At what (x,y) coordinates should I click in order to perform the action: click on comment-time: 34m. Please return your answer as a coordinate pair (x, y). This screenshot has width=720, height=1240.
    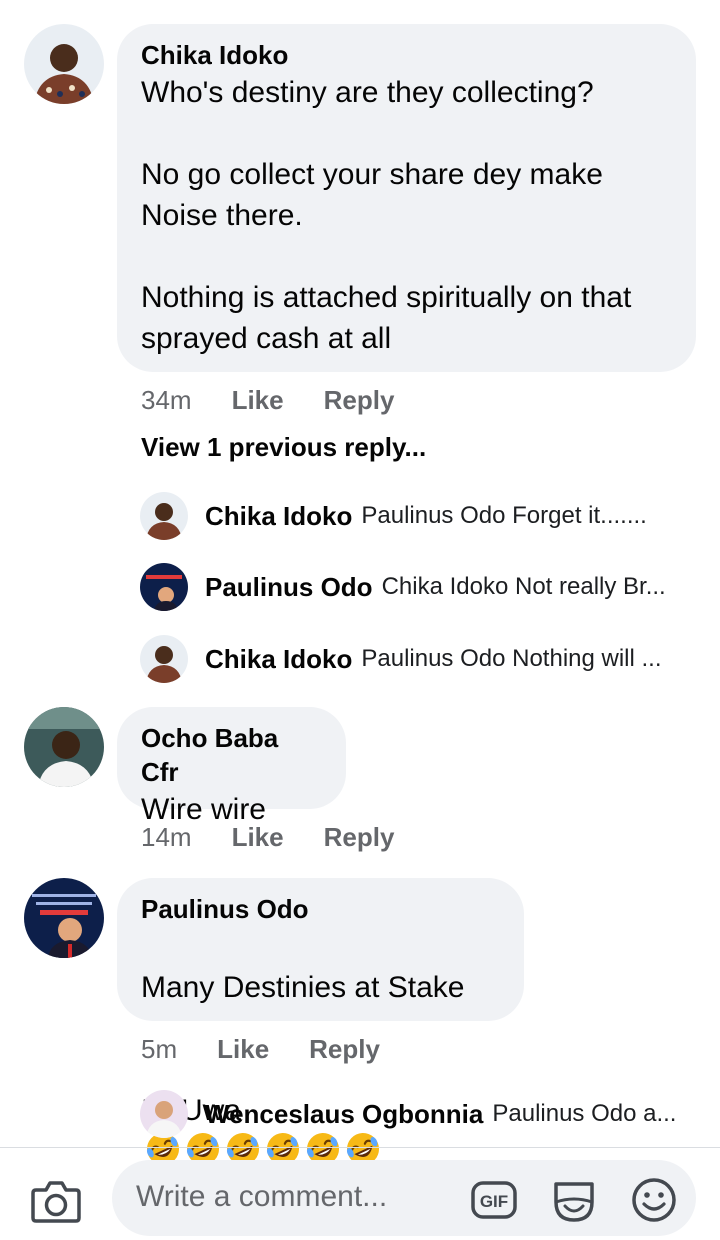
    Looking at the image, I should click on (166, 400).